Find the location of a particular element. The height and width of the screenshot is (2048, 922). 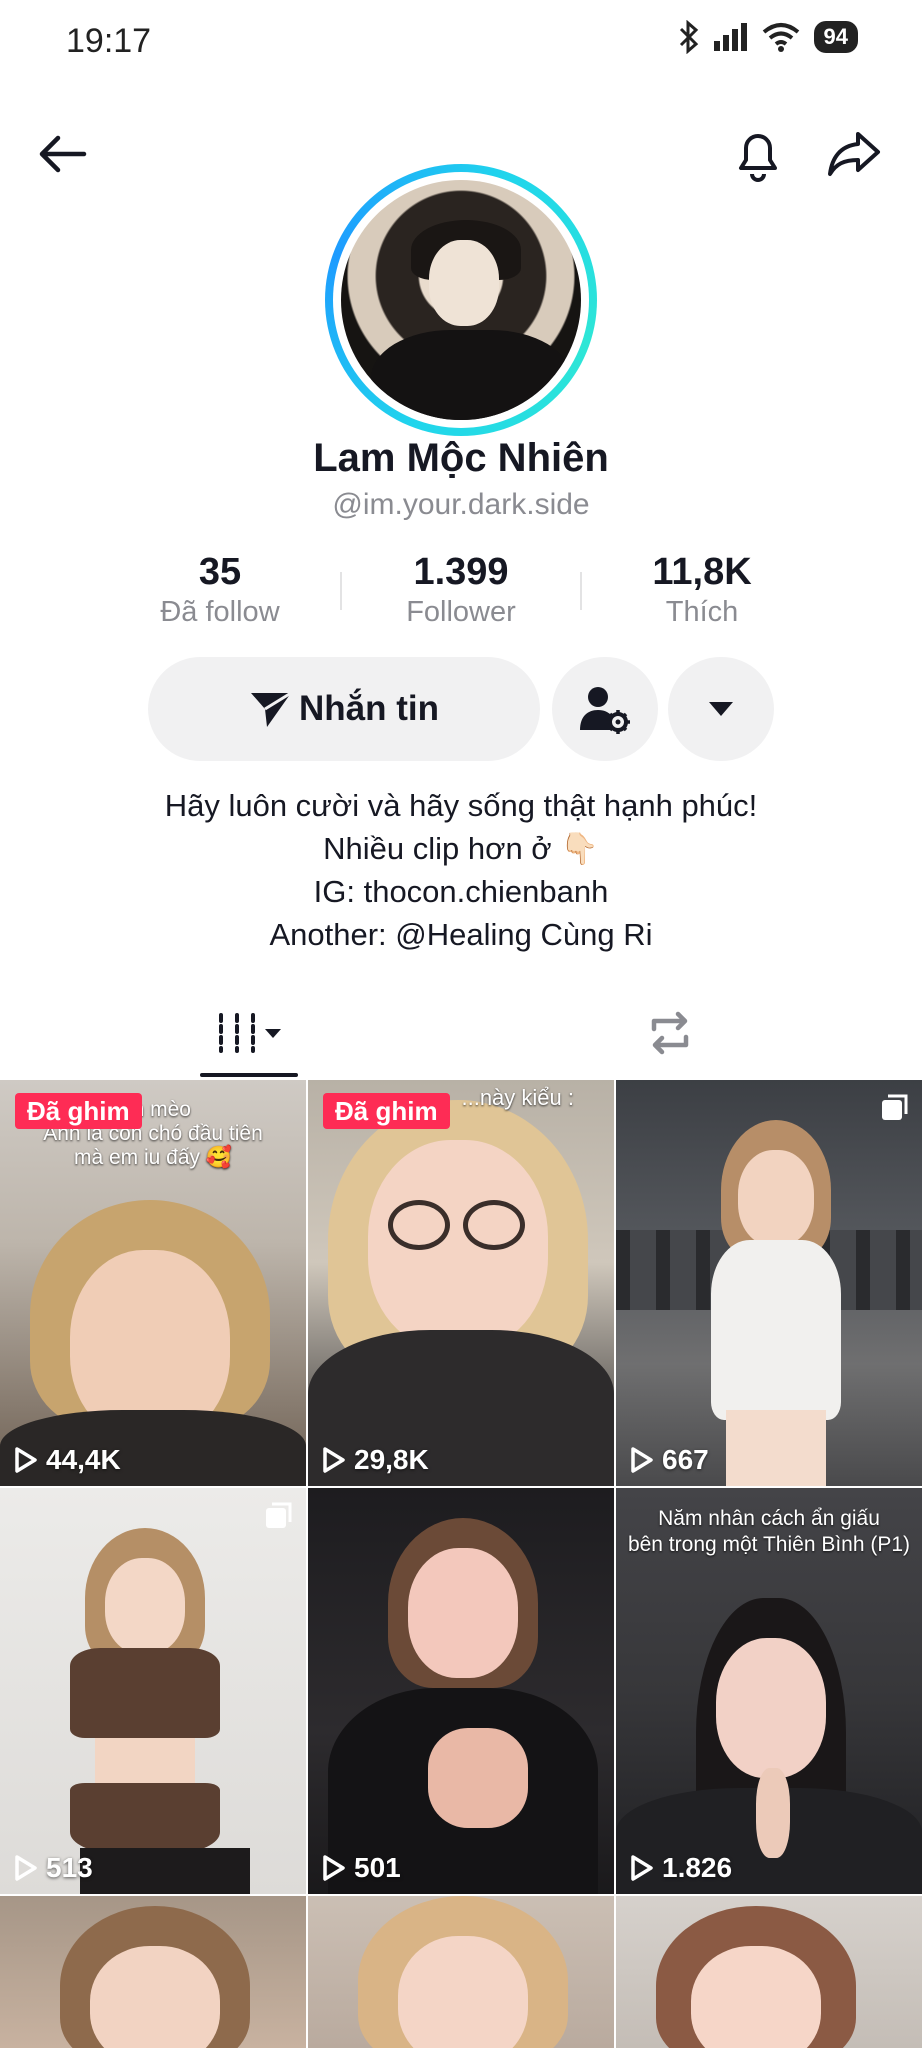

back-button is located at coordinates (62, 154).